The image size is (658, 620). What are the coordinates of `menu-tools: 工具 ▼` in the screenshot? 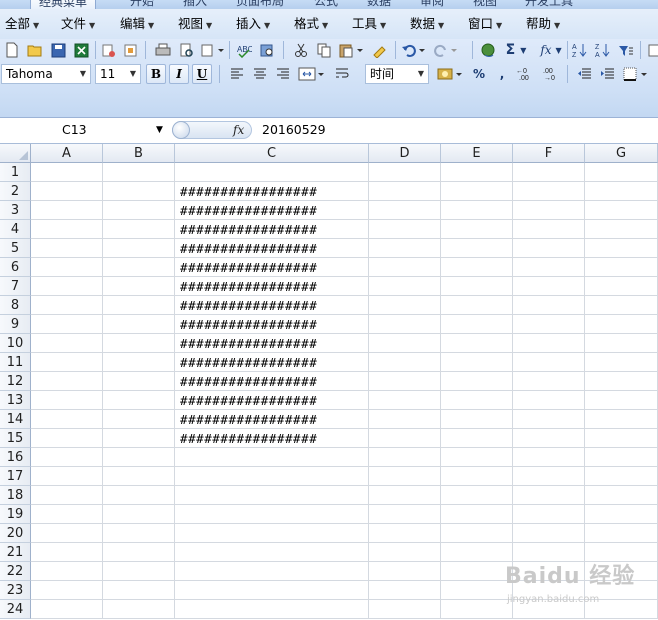 It's located at (369, 24).